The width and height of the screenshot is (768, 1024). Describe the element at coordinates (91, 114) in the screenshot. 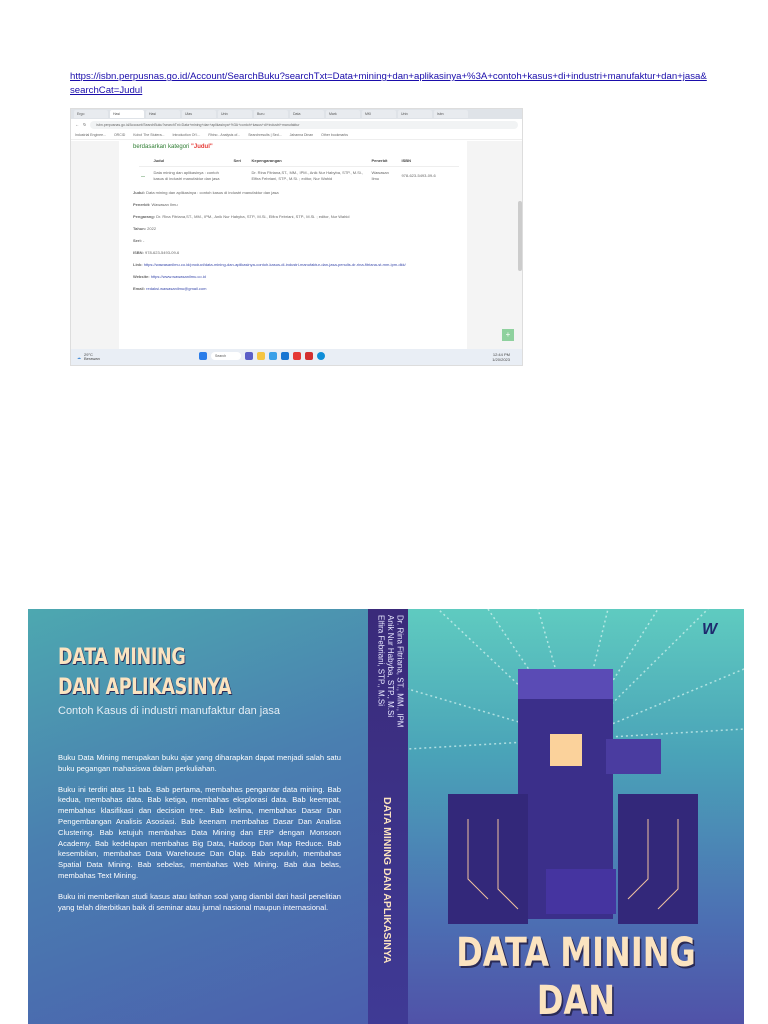

I see `browser-tab: Ergo` at that location.